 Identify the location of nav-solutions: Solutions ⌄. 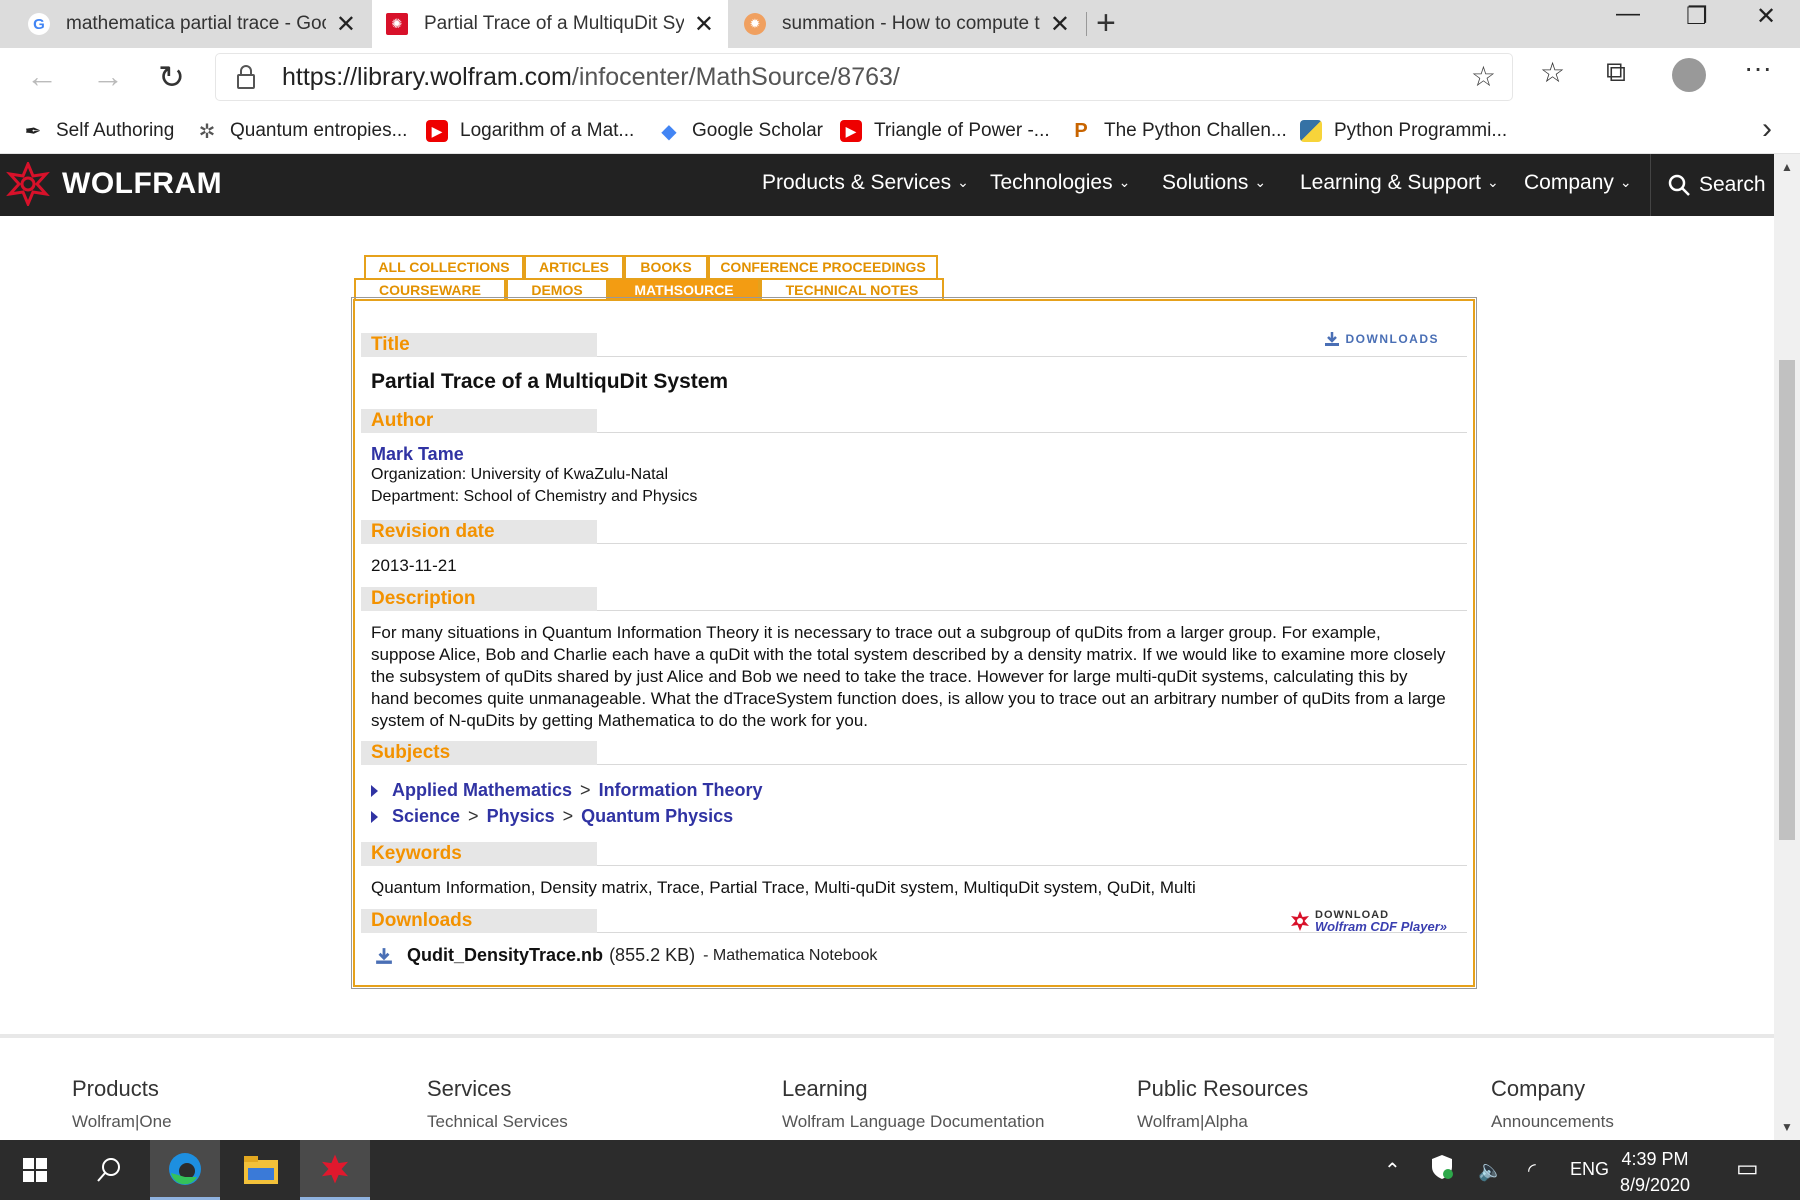
(1214, 183).